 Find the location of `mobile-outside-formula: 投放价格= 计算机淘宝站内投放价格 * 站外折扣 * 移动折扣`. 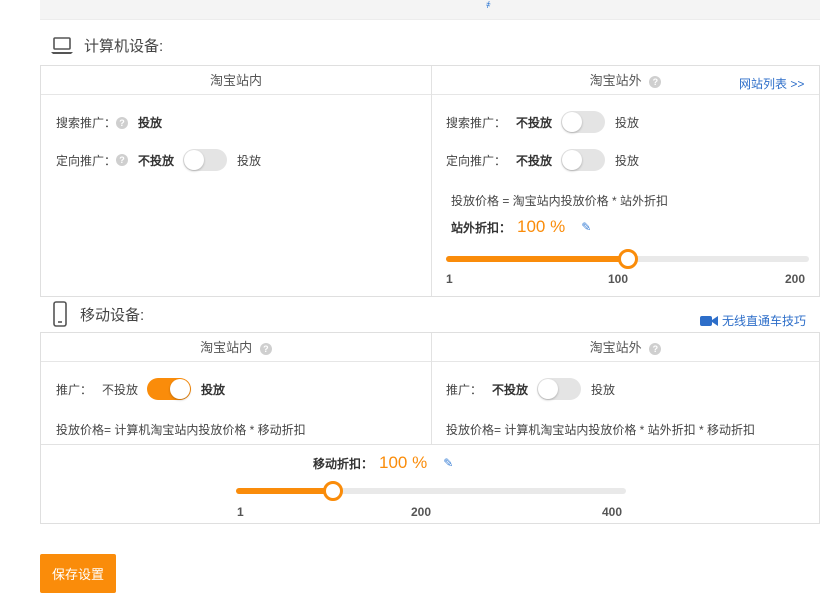

mobile-outside-formula: 投放价格= 计算机淘宝站内投放价格 * 站外折扣 * 移动折扣 is located at coordinates (600, 429).